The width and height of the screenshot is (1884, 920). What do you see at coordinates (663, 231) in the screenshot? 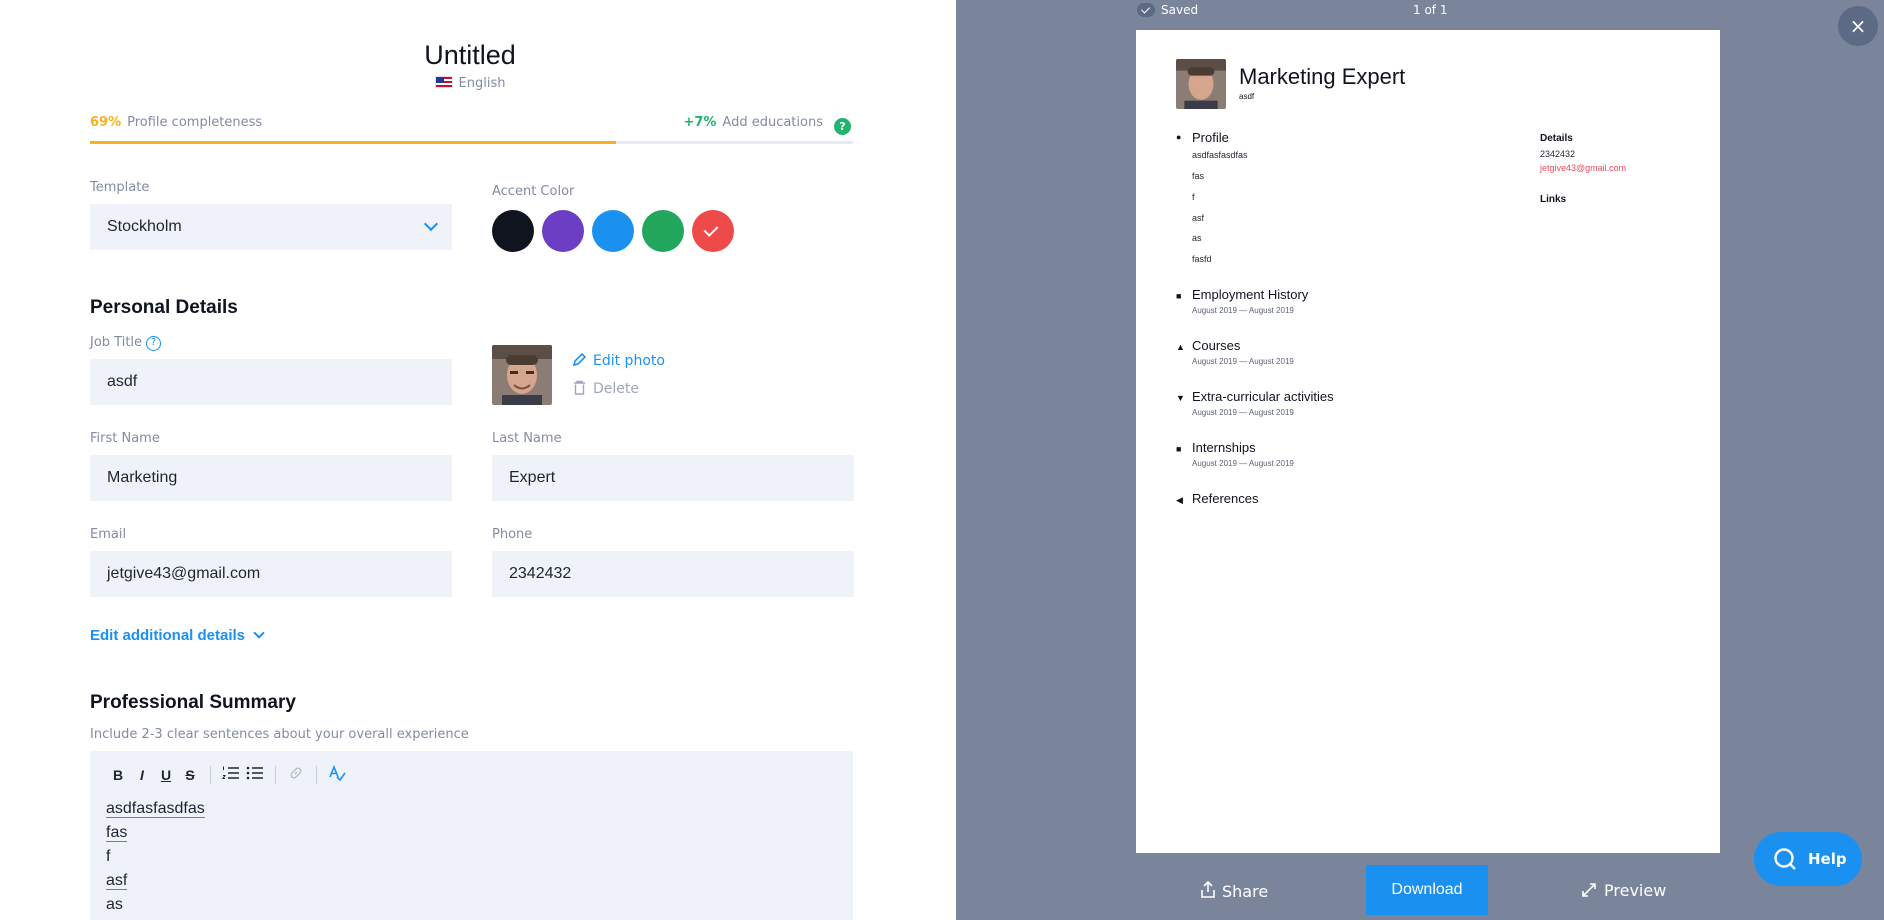
I see `accent-swatch-green` at bounding box center [663, 231].